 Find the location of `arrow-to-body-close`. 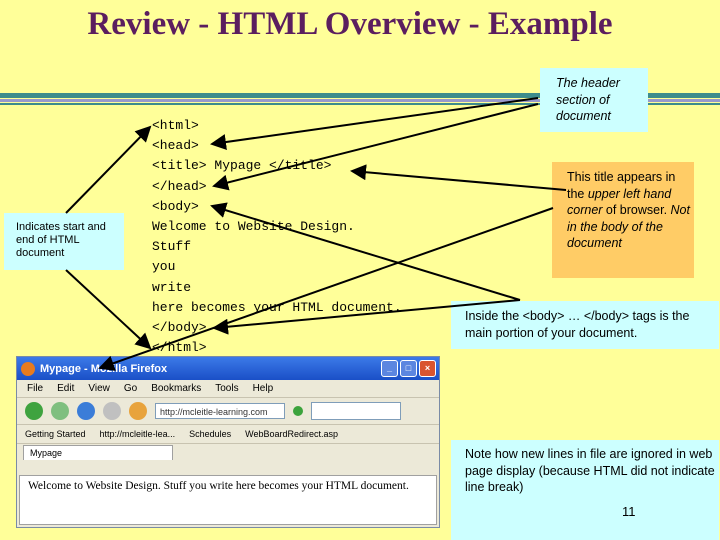

arrow-to-body-close is located at coordinates (366, 317).